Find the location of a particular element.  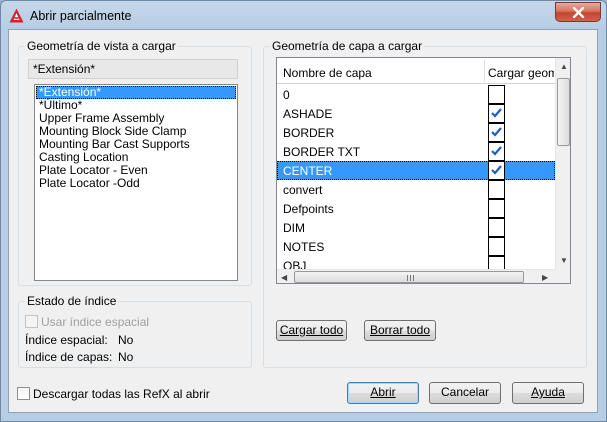

layer-name: Defpoints is located at coordinates (308, 209).